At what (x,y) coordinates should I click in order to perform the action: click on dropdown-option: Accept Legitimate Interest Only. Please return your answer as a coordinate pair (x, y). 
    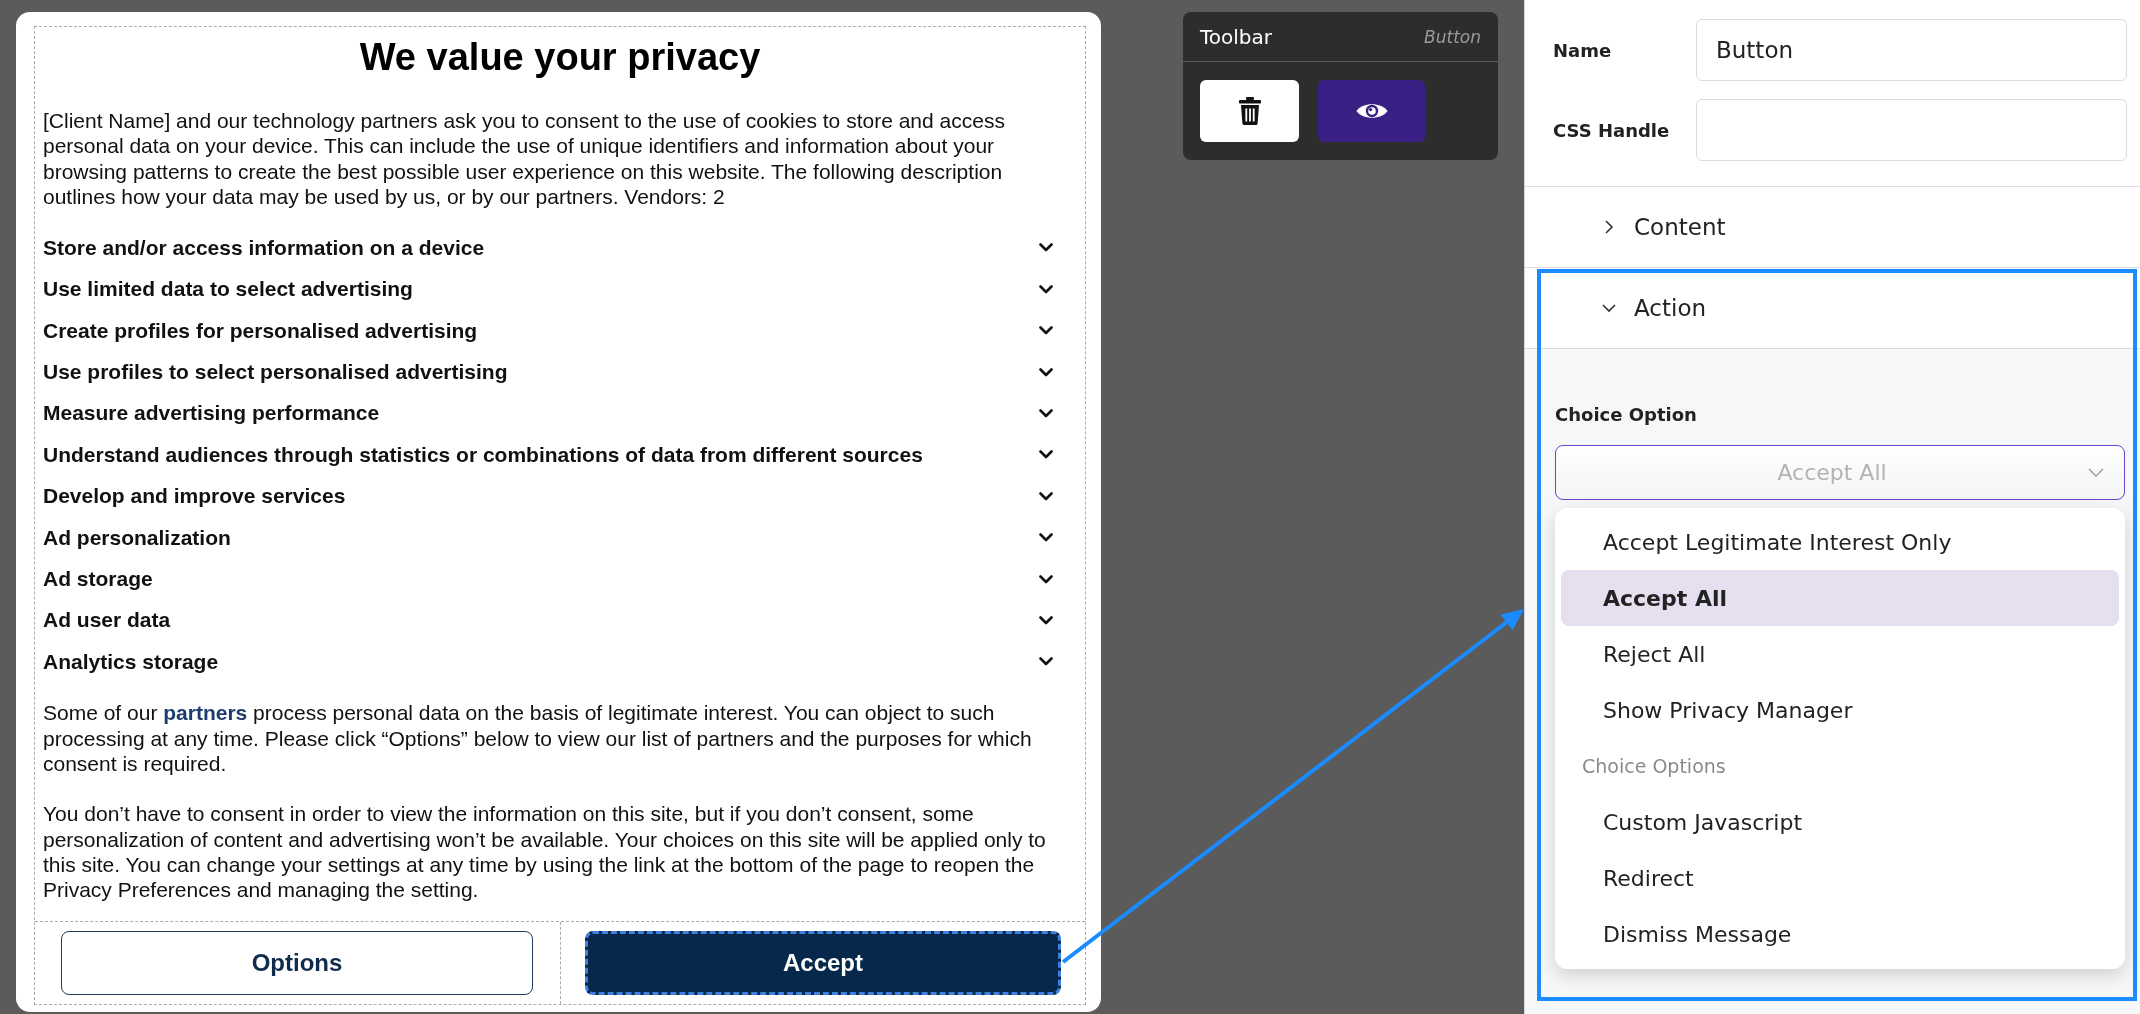
    Looking at the image, I should click on (1840, 542).